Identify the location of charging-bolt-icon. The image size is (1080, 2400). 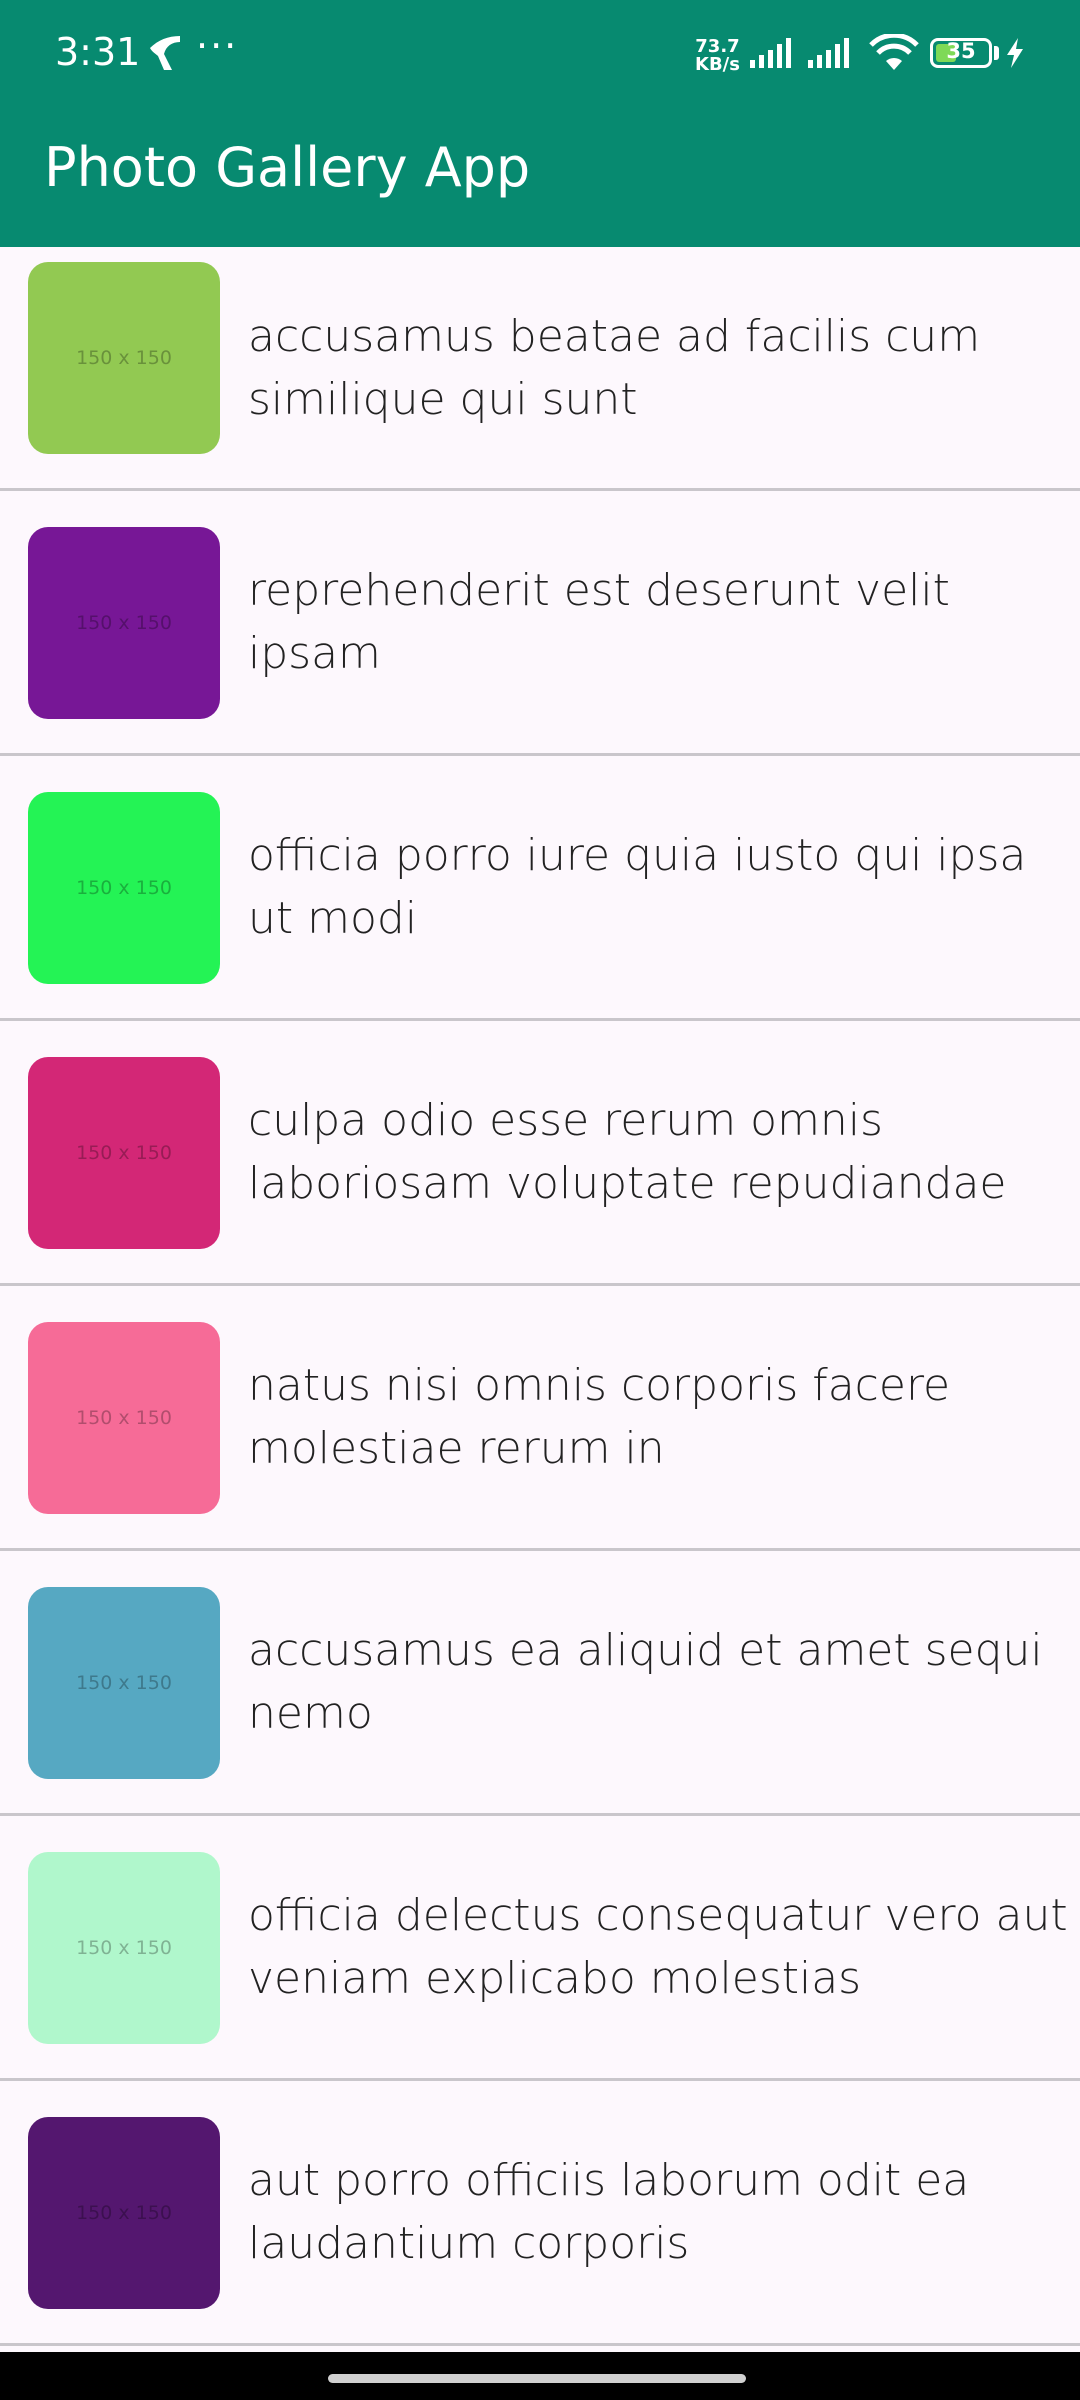
(1015, 53).